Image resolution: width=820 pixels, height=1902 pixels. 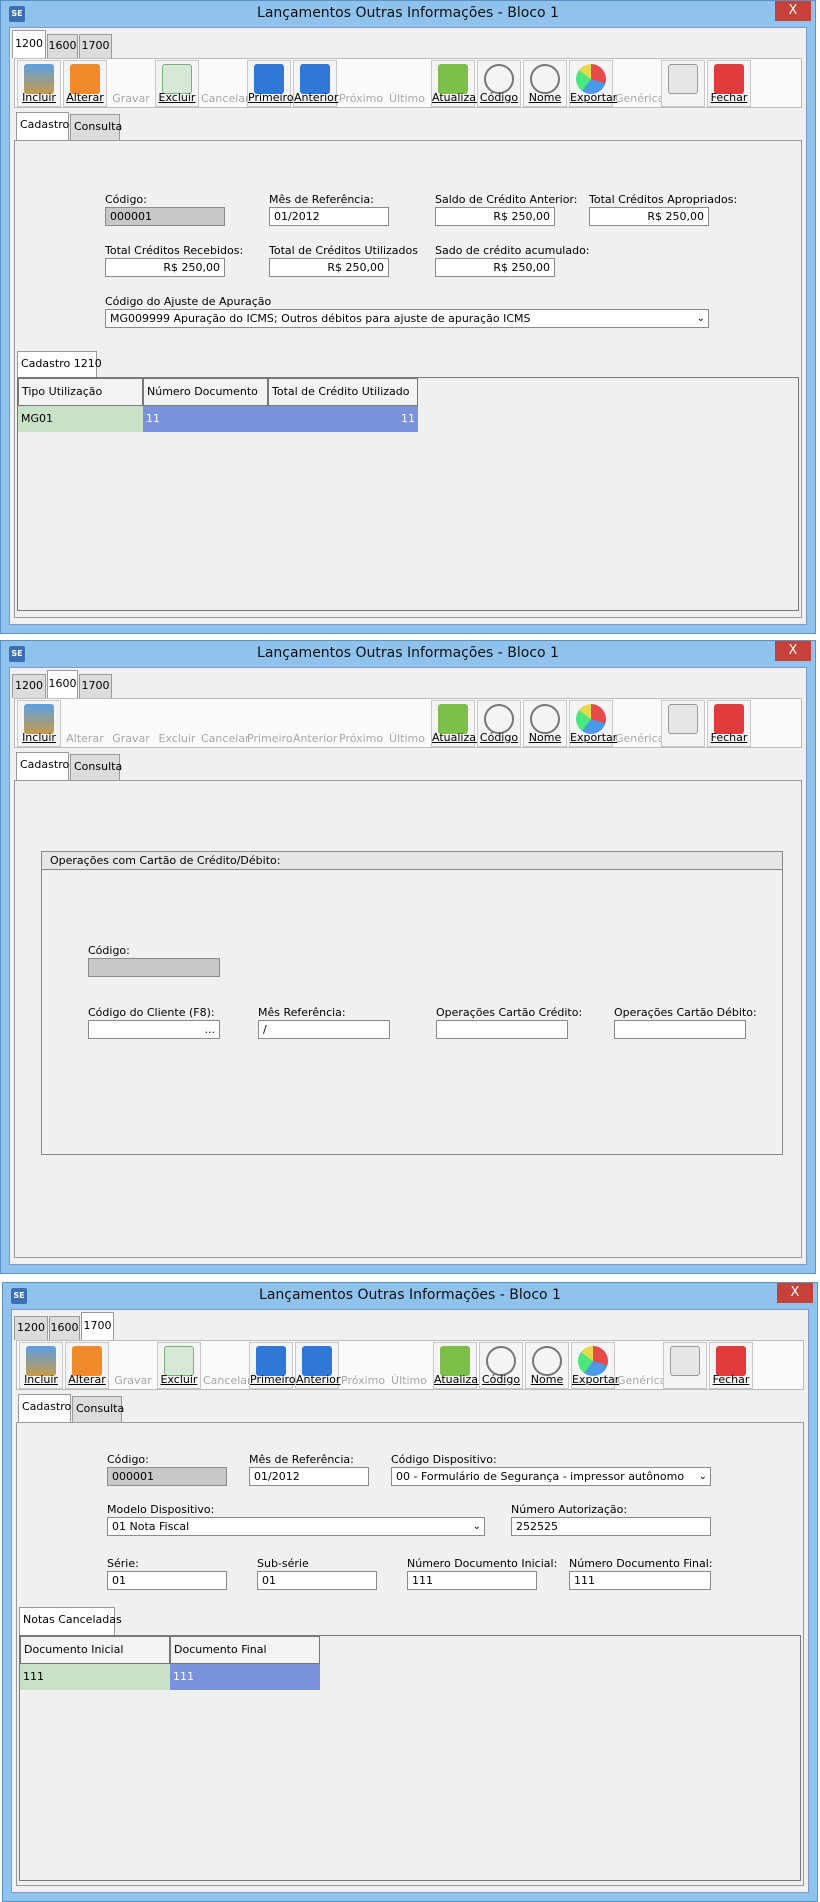 What do you see at coordinates (649, 216) in the screenshot?
I see `creditos-apropriados-field: R$ 250,00` at bounding box center [649, 216].